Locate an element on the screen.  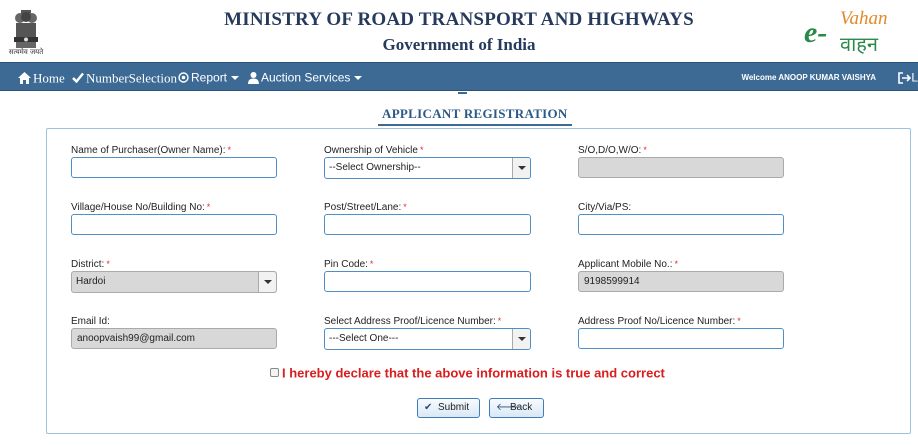
label-text: Pin Code: is located at coordinates (346, 264).